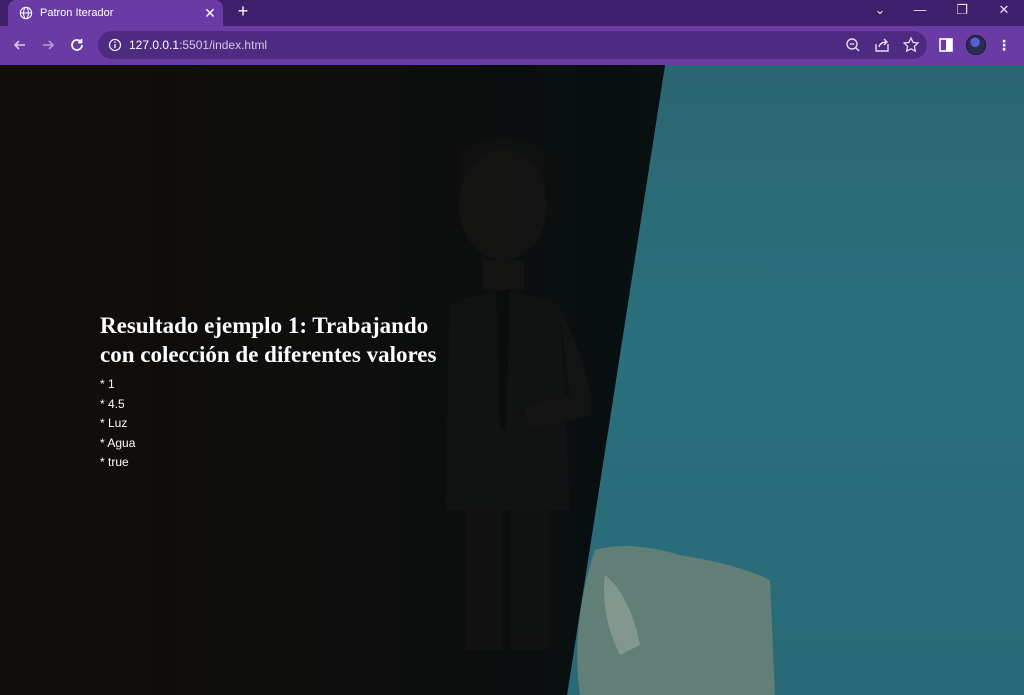 Image resolution: width=1024 pixels, height=695 pixels. Describe the element at coordinates (115, 45) in the screenshot. I see `info-icon` at that location.